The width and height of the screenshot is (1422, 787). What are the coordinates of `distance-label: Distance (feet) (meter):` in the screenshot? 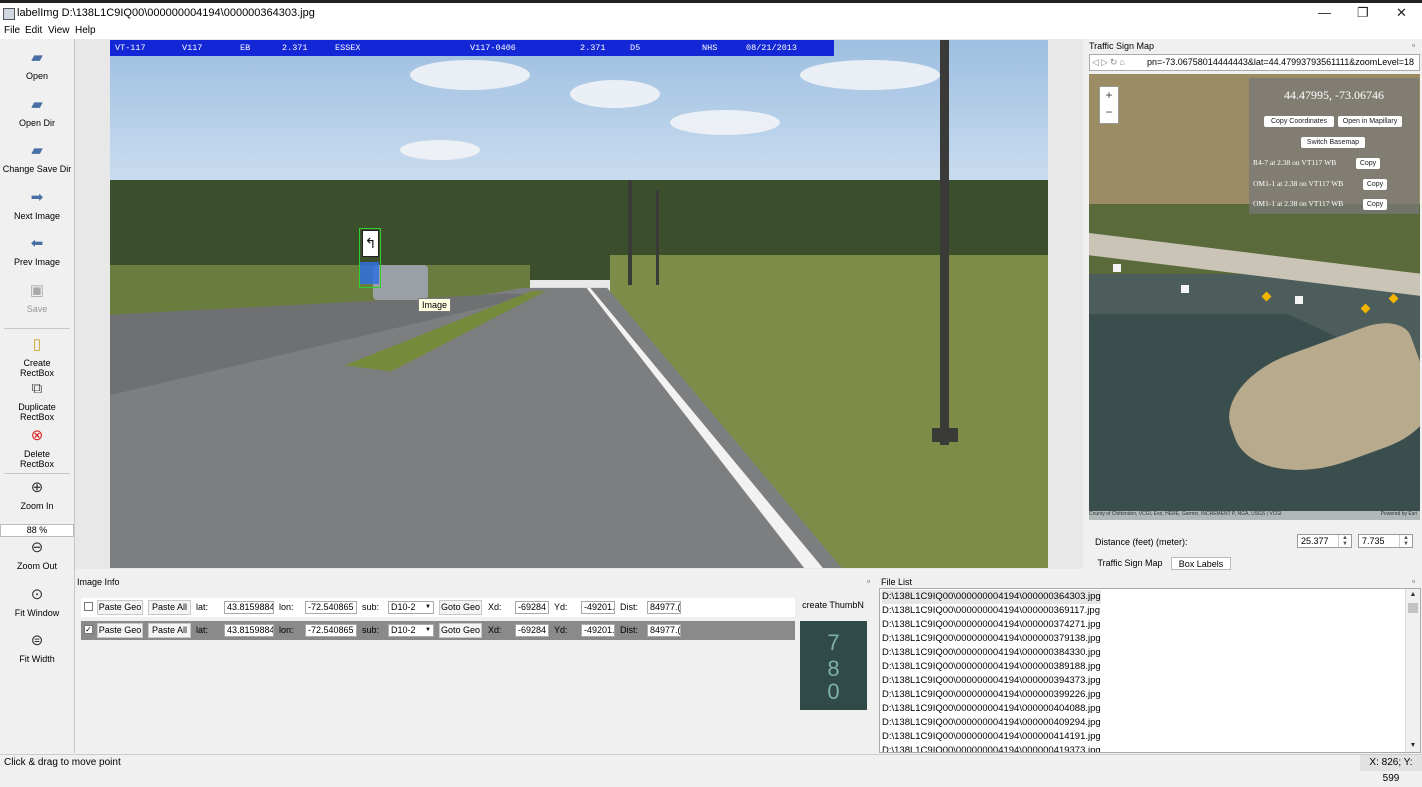 It's located at (1141, 542).